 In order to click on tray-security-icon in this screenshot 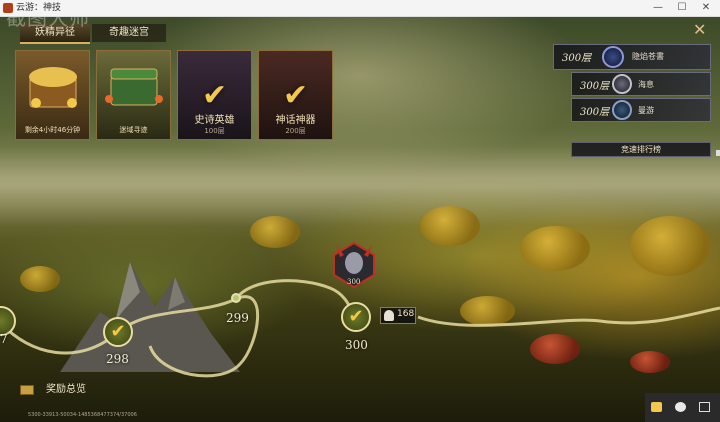, I will do `click(680, 407)`.